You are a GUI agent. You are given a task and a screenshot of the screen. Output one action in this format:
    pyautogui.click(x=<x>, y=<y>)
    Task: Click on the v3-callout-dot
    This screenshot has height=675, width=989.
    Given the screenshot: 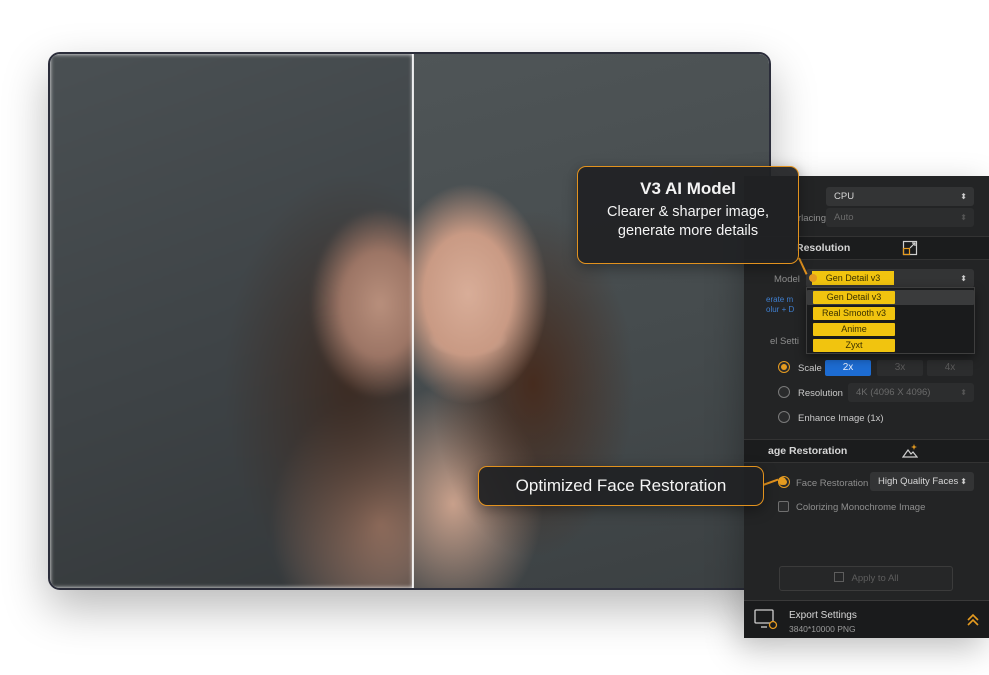 What is the action you would take?
    pyautogui.click(x=813, y=278)
    